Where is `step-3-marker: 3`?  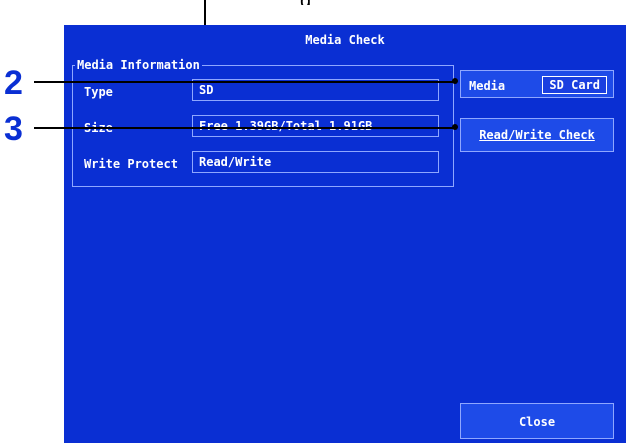
step-3-marker: 3 is located at coordinates (13, 129).